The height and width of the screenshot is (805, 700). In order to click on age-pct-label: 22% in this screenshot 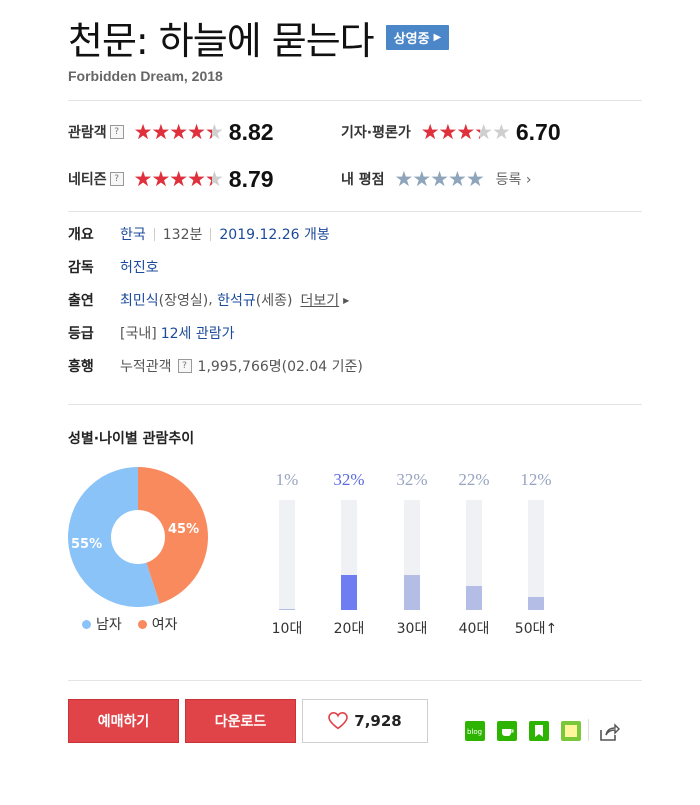, I will do `click(474, 479)`.